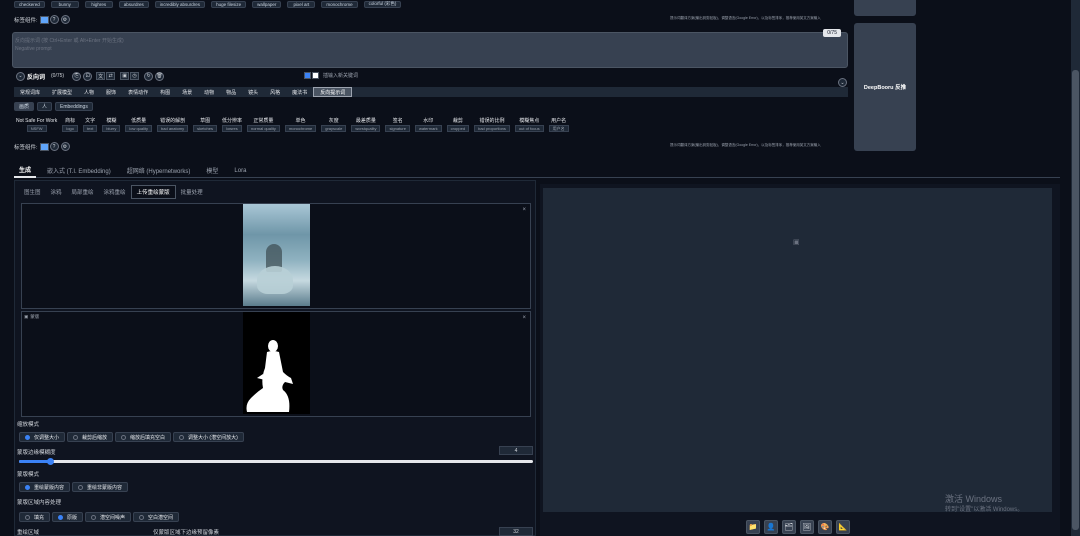 This screenshot has height=536, width=1080. Describe the element at coordinates (115, 192) in the screenshot. I see `img2img-tab: 涂鸦重绘` at that location.